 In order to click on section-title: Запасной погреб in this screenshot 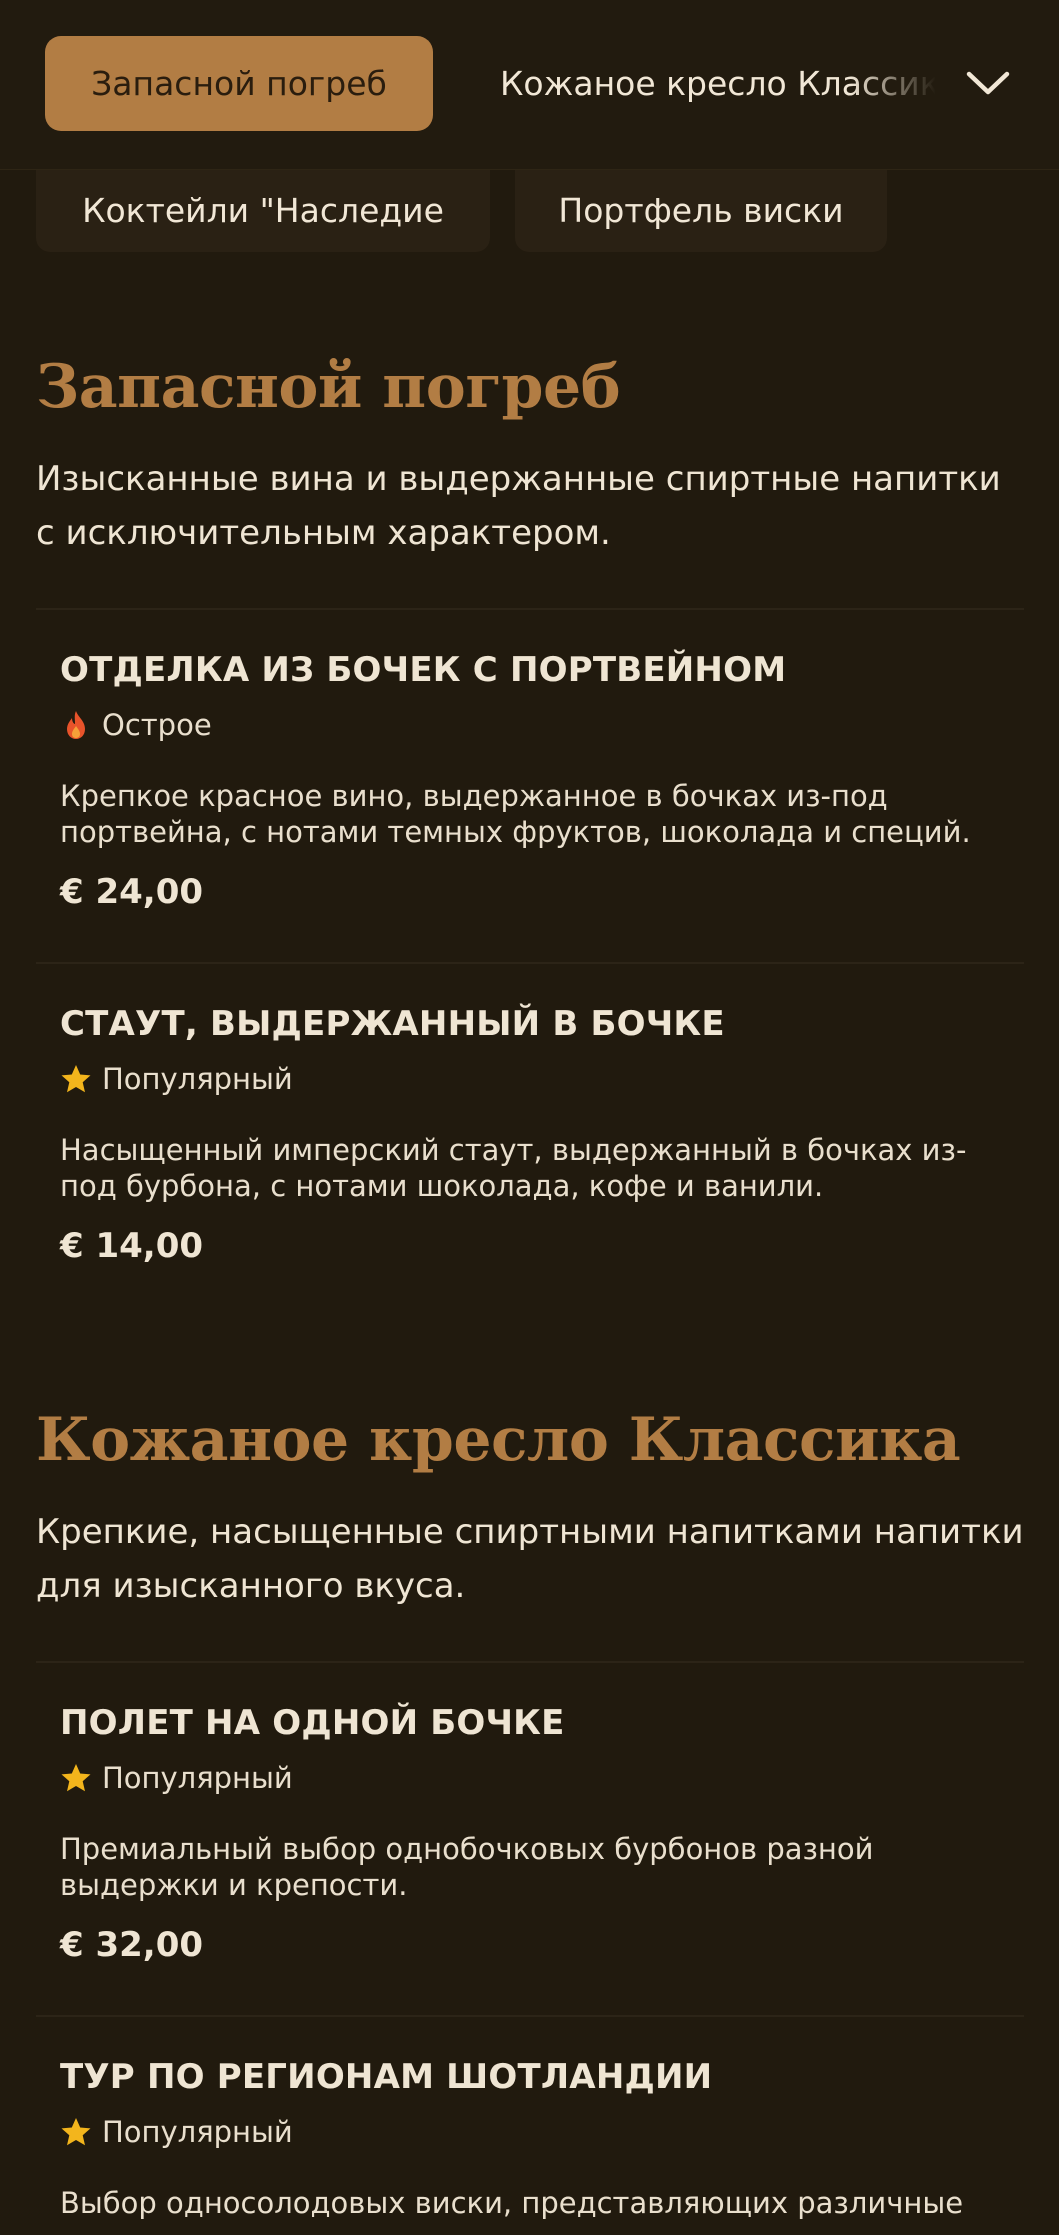, I will do `click(328, 387)`.